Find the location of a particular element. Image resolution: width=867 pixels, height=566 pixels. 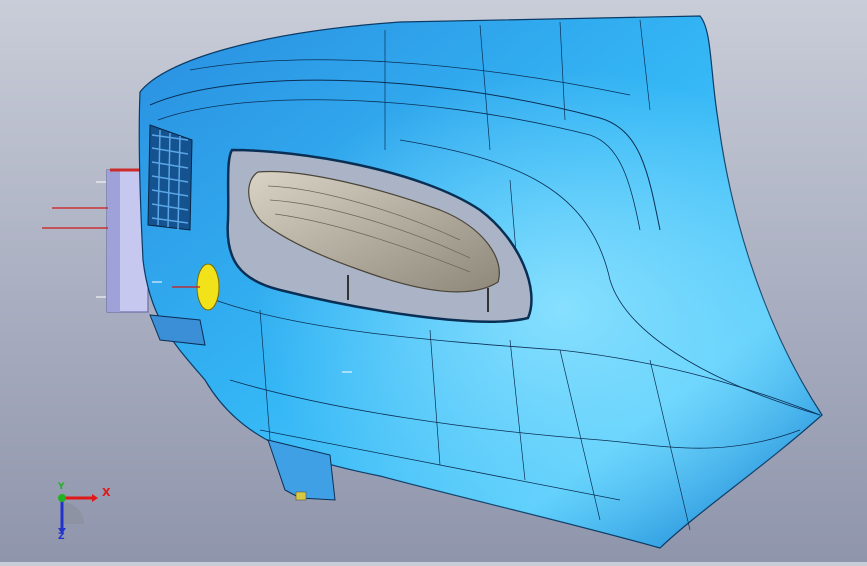

left-bracket is located at coordinates (95, 240).